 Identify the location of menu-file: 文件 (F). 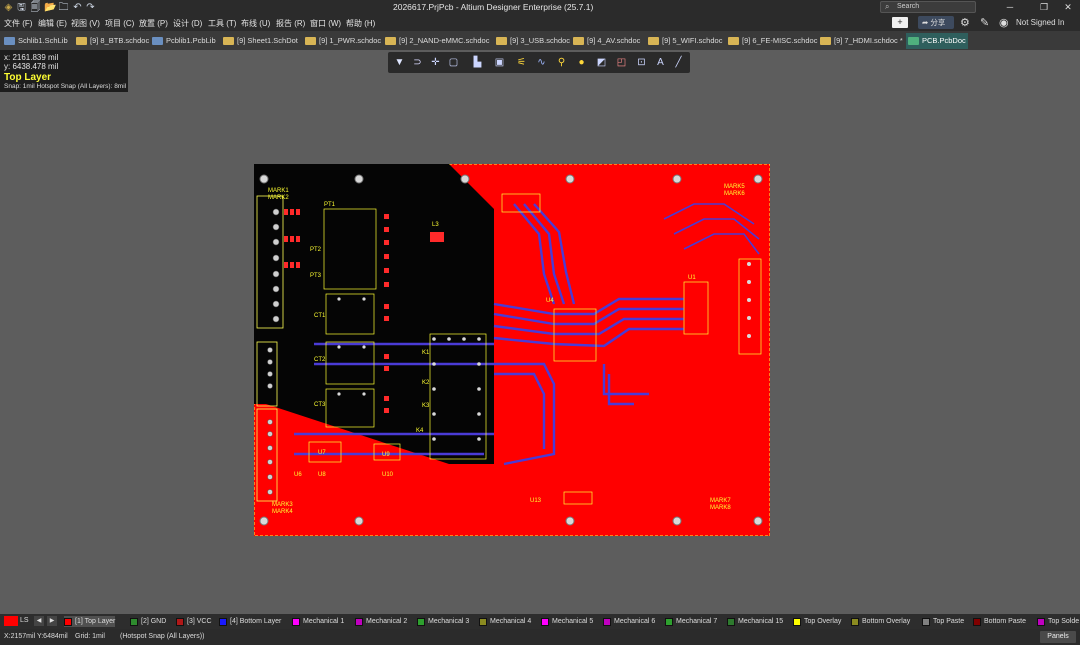
(18, 23).